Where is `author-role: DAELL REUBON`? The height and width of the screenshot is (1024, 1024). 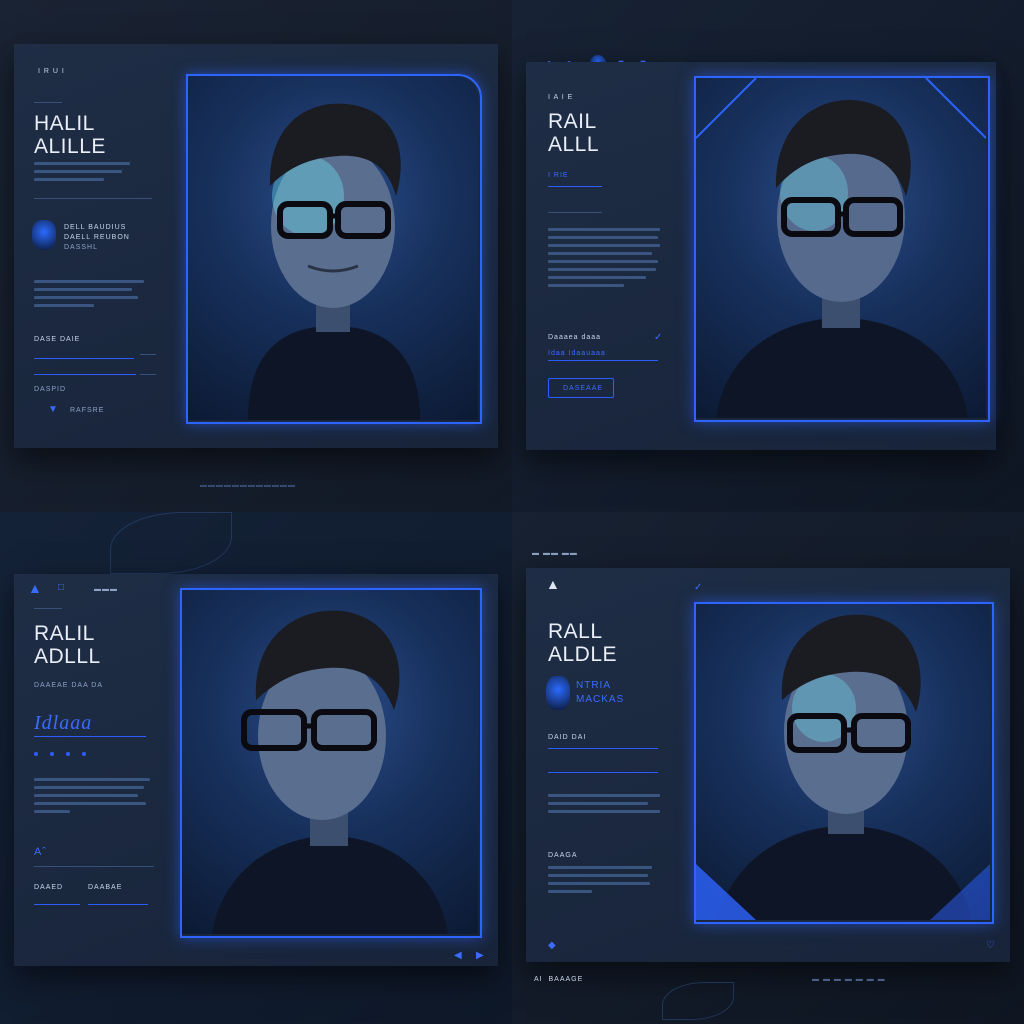 author-role: DAELL REUBON is located at coordinates (97, 237).